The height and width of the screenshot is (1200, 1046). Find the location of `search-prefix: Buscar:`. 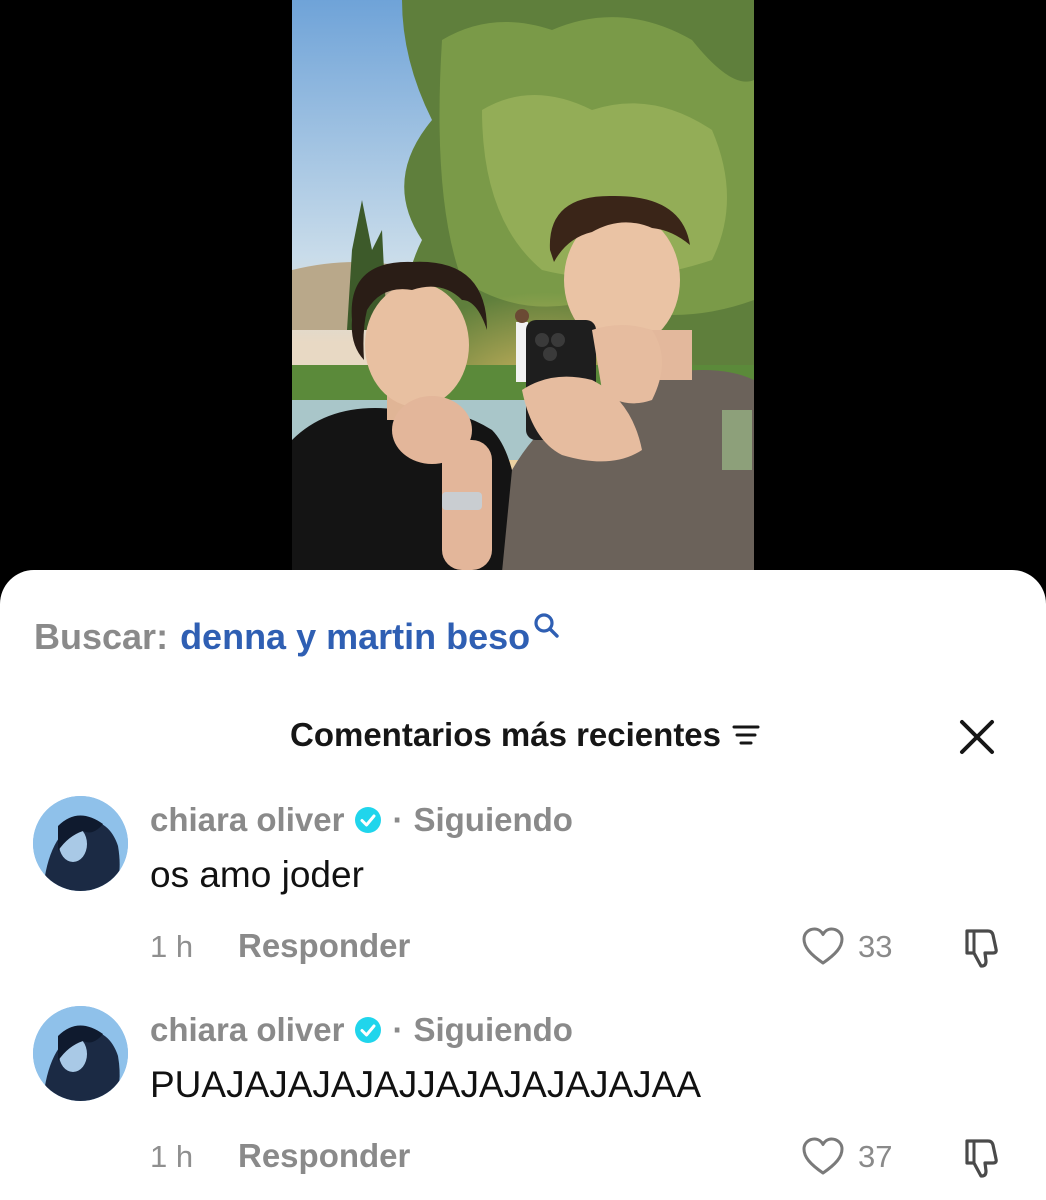

search-prefix: Buscar: is located at coordinates (101, 636).